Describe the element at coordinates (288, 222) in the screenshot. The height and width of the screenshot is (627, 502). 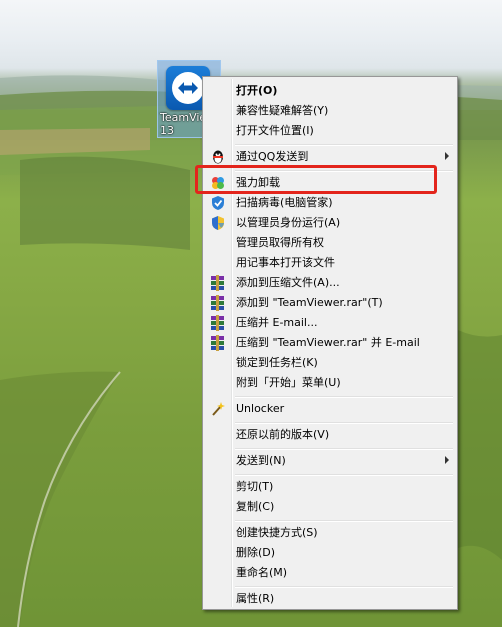
I see `menu-item-label: 以管理员身份运行(A)` at that location.